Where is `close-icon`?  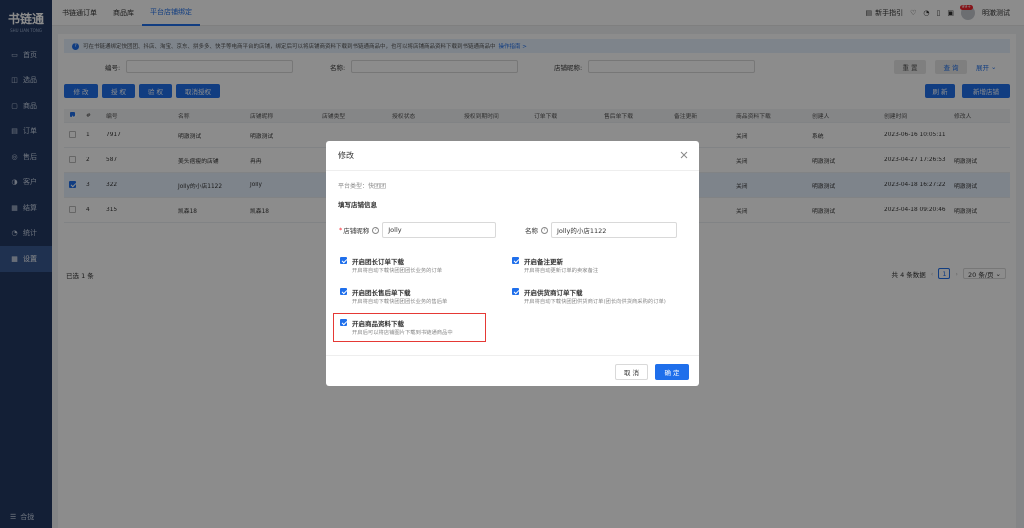 close-icon is located at coordinates (684, 155).